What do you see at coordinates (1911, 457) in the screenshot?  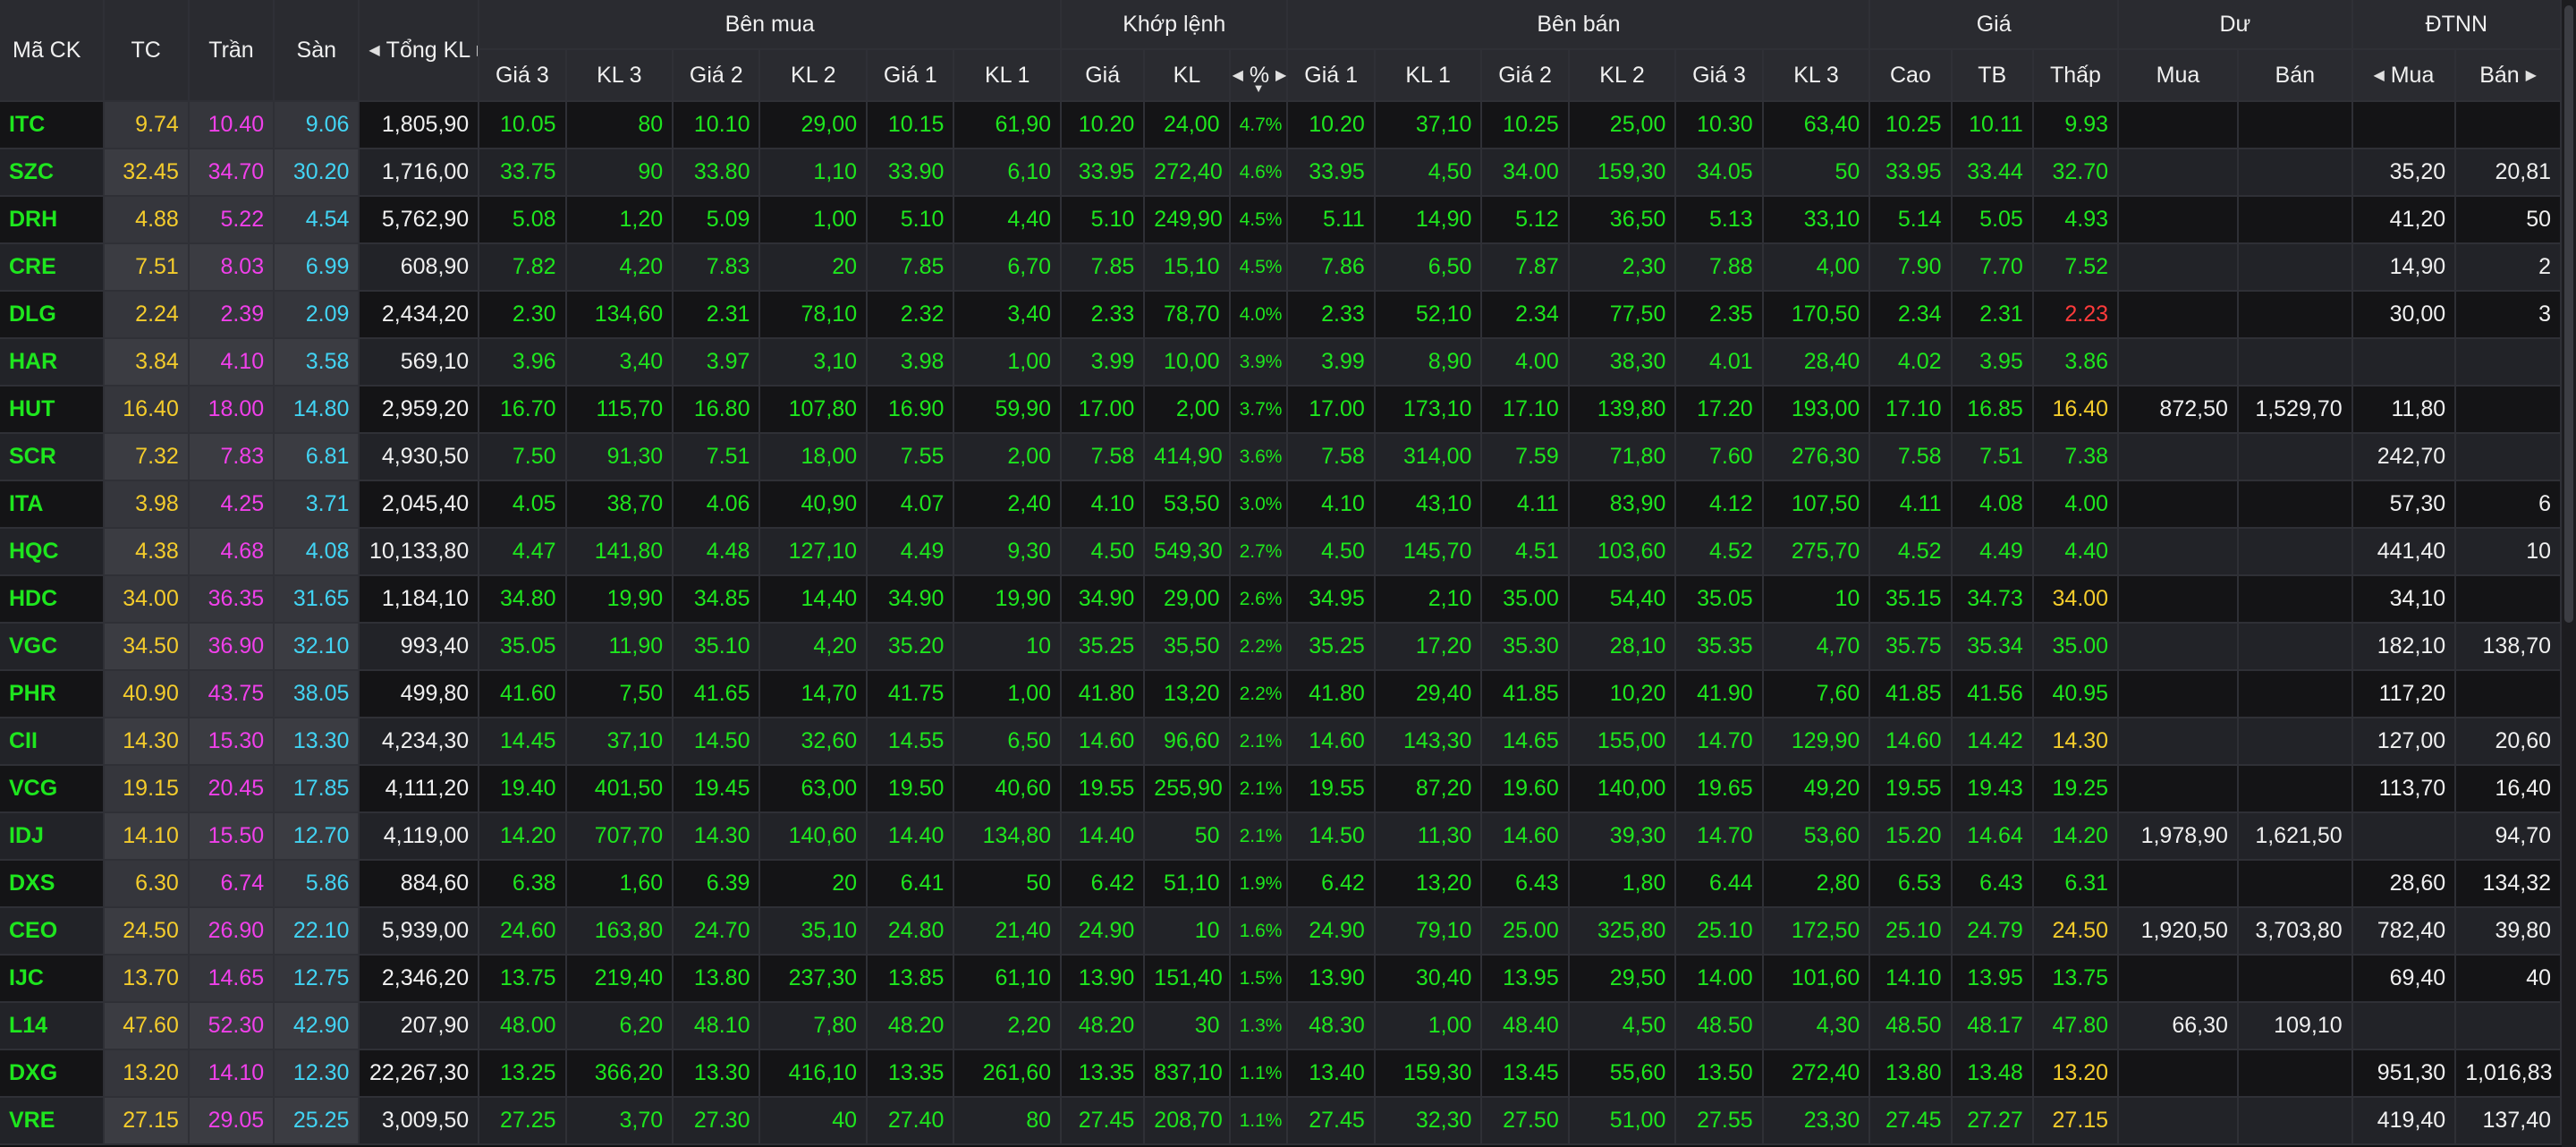 I see `cell-cao: 7.58` at bounding box center [1911, 457].